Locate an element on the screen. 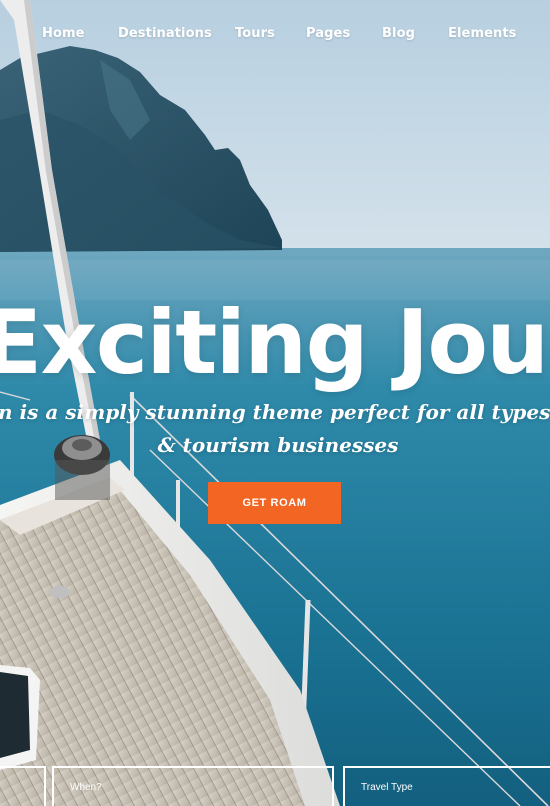 This screenshot has height=806, width=550. travel-type-label: Travel Type is located at coordinates (387, 787).